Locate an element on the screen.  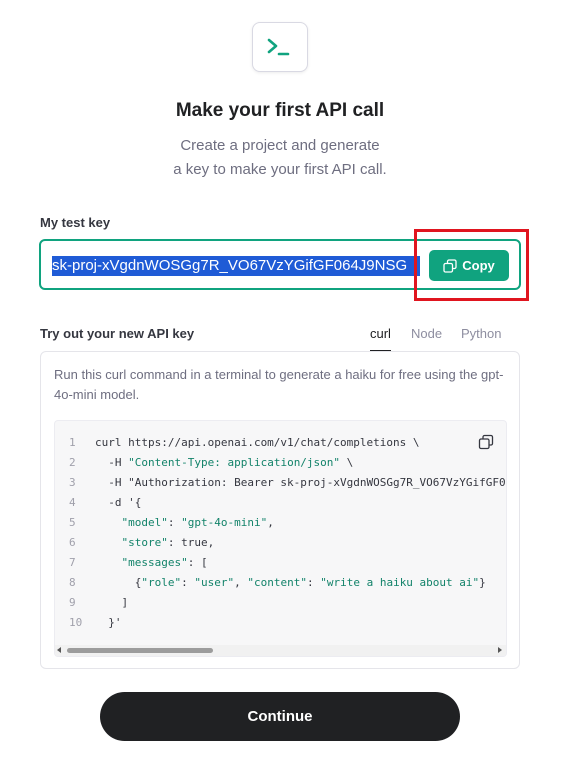
line-number: 2 is located at coordinates (72, 462).